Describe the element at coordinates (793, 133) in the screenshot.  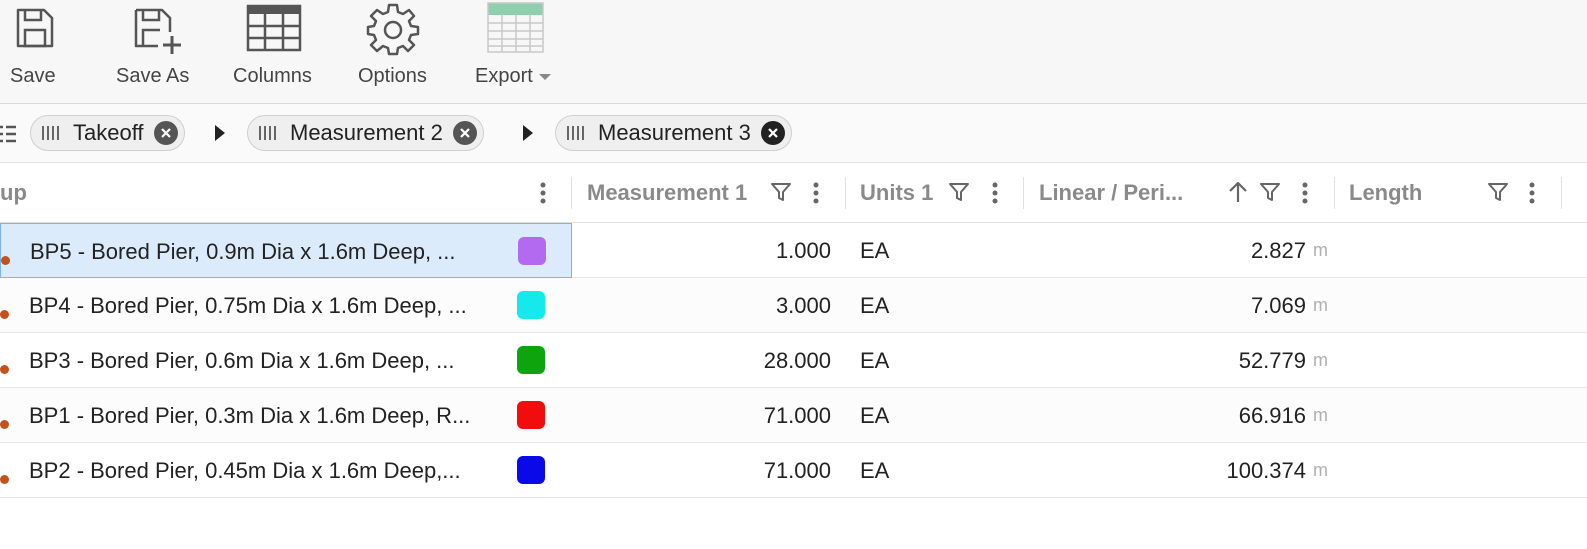
I see `grouping-bar: Takeoff Measurement 2 Measurement 3` at that location.